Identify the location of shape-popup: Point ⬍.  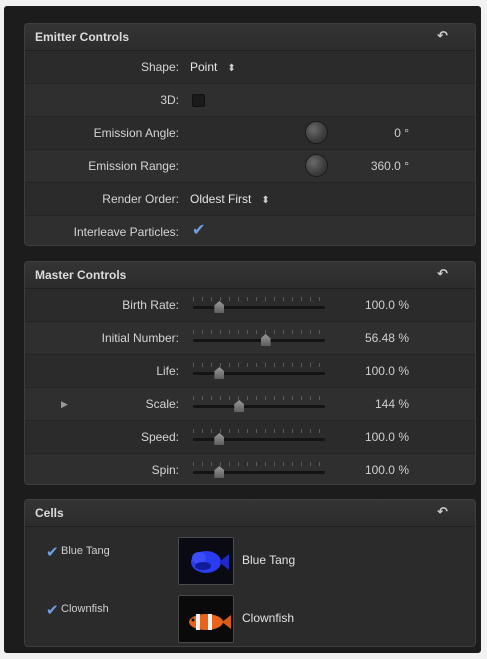
(213, 68).